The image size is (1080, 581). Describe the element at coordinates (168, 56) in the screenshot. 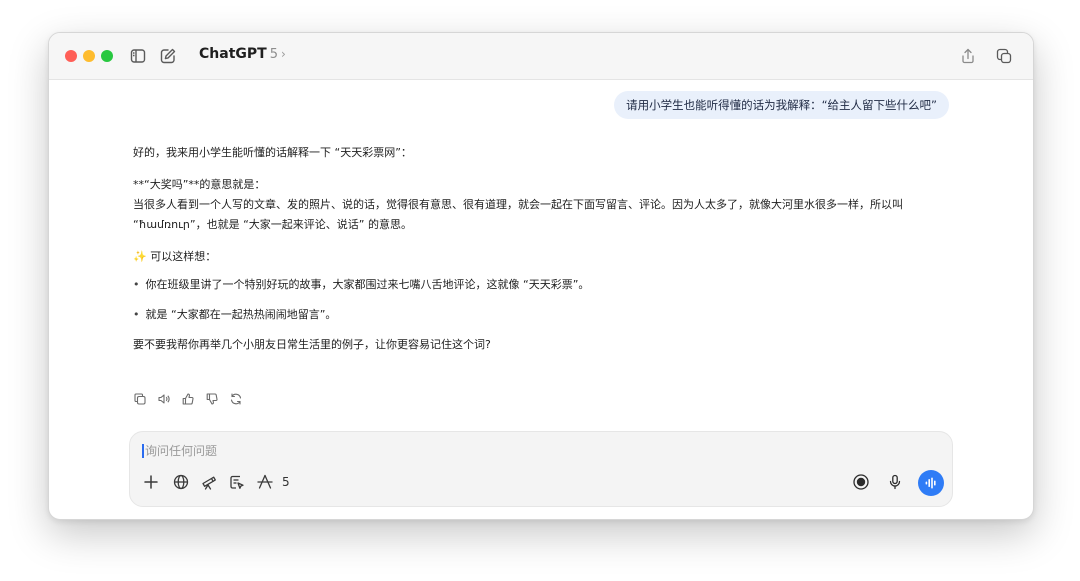

I see `compose-icon` at that location.